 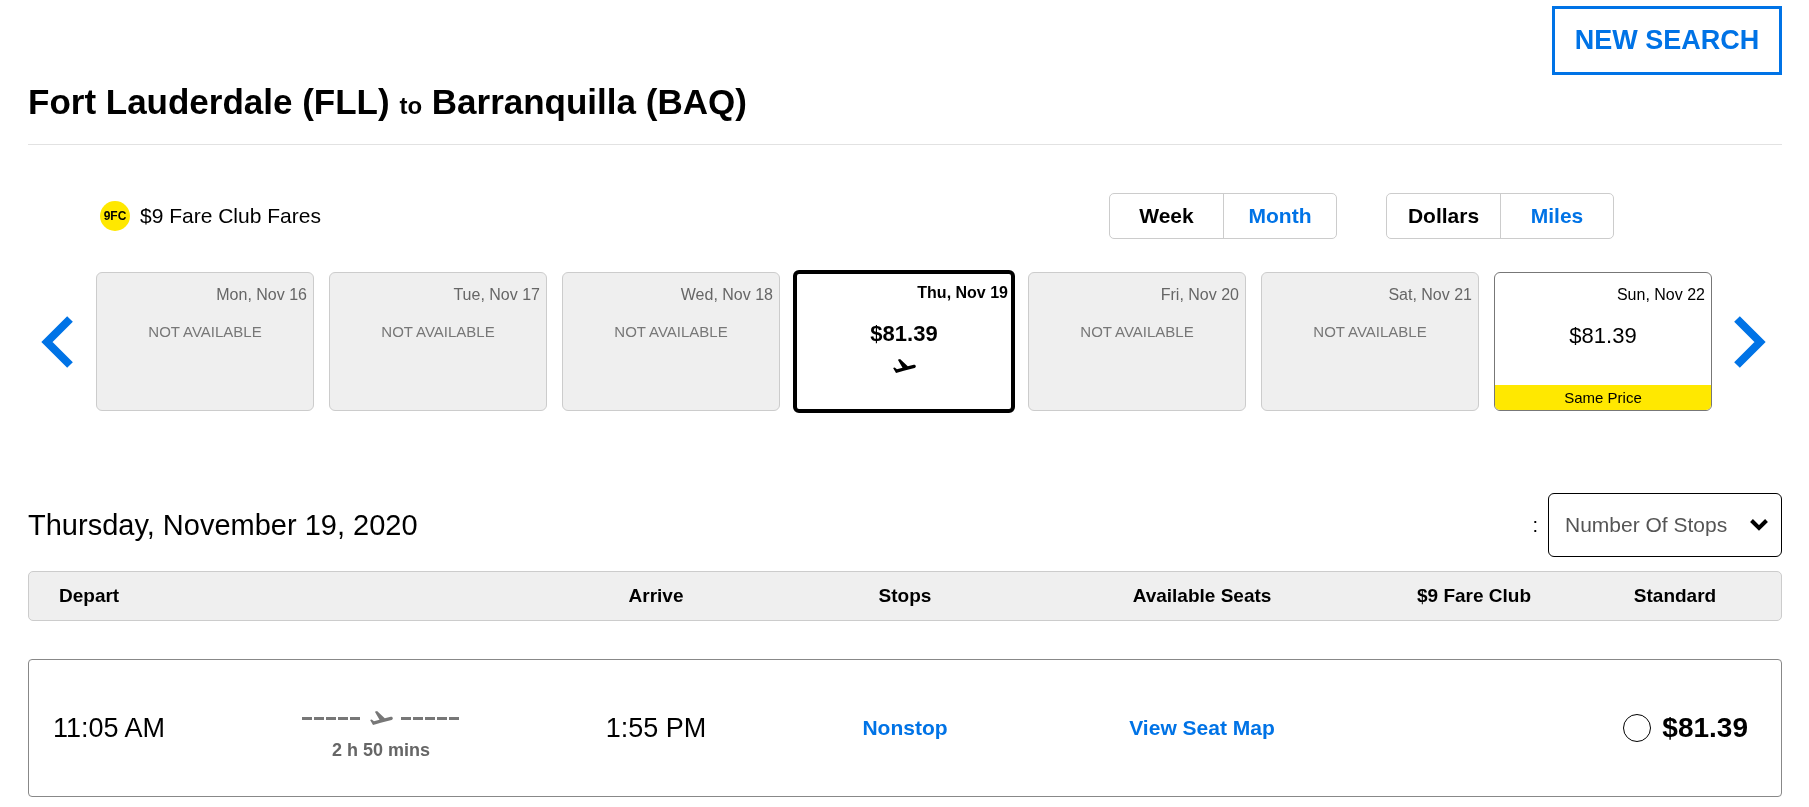 I want to click on date-card: Tue, Nov 17 NOT AVAILABLE, so click(x=438, y=341).